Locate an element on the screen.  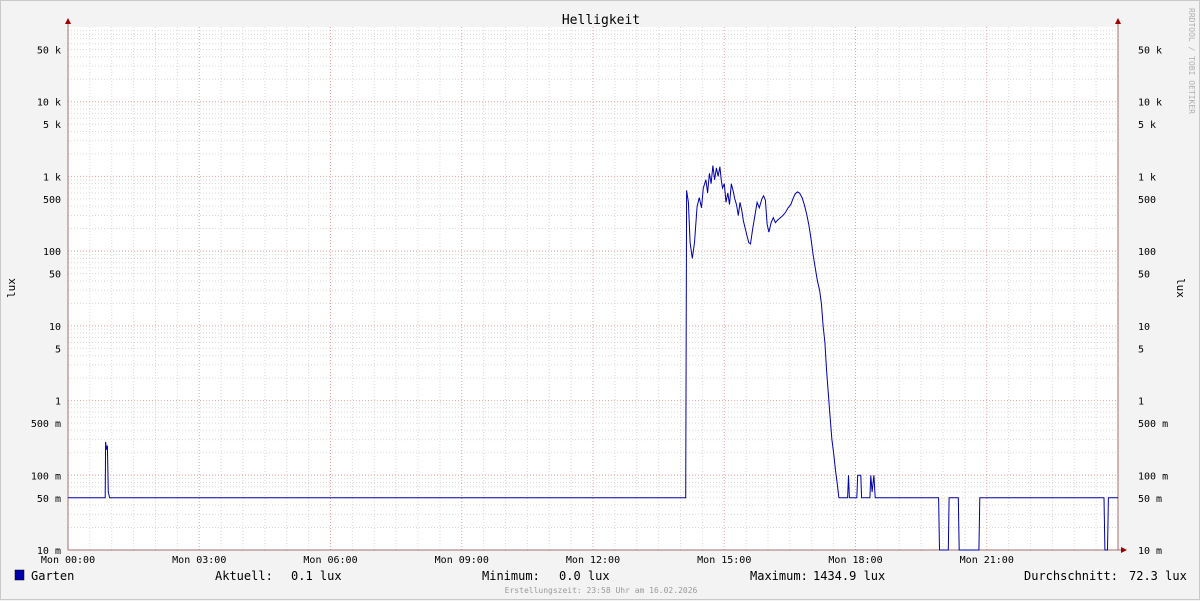
legend-average-value: 72.3 lux is located at coordinates (1158, 576).